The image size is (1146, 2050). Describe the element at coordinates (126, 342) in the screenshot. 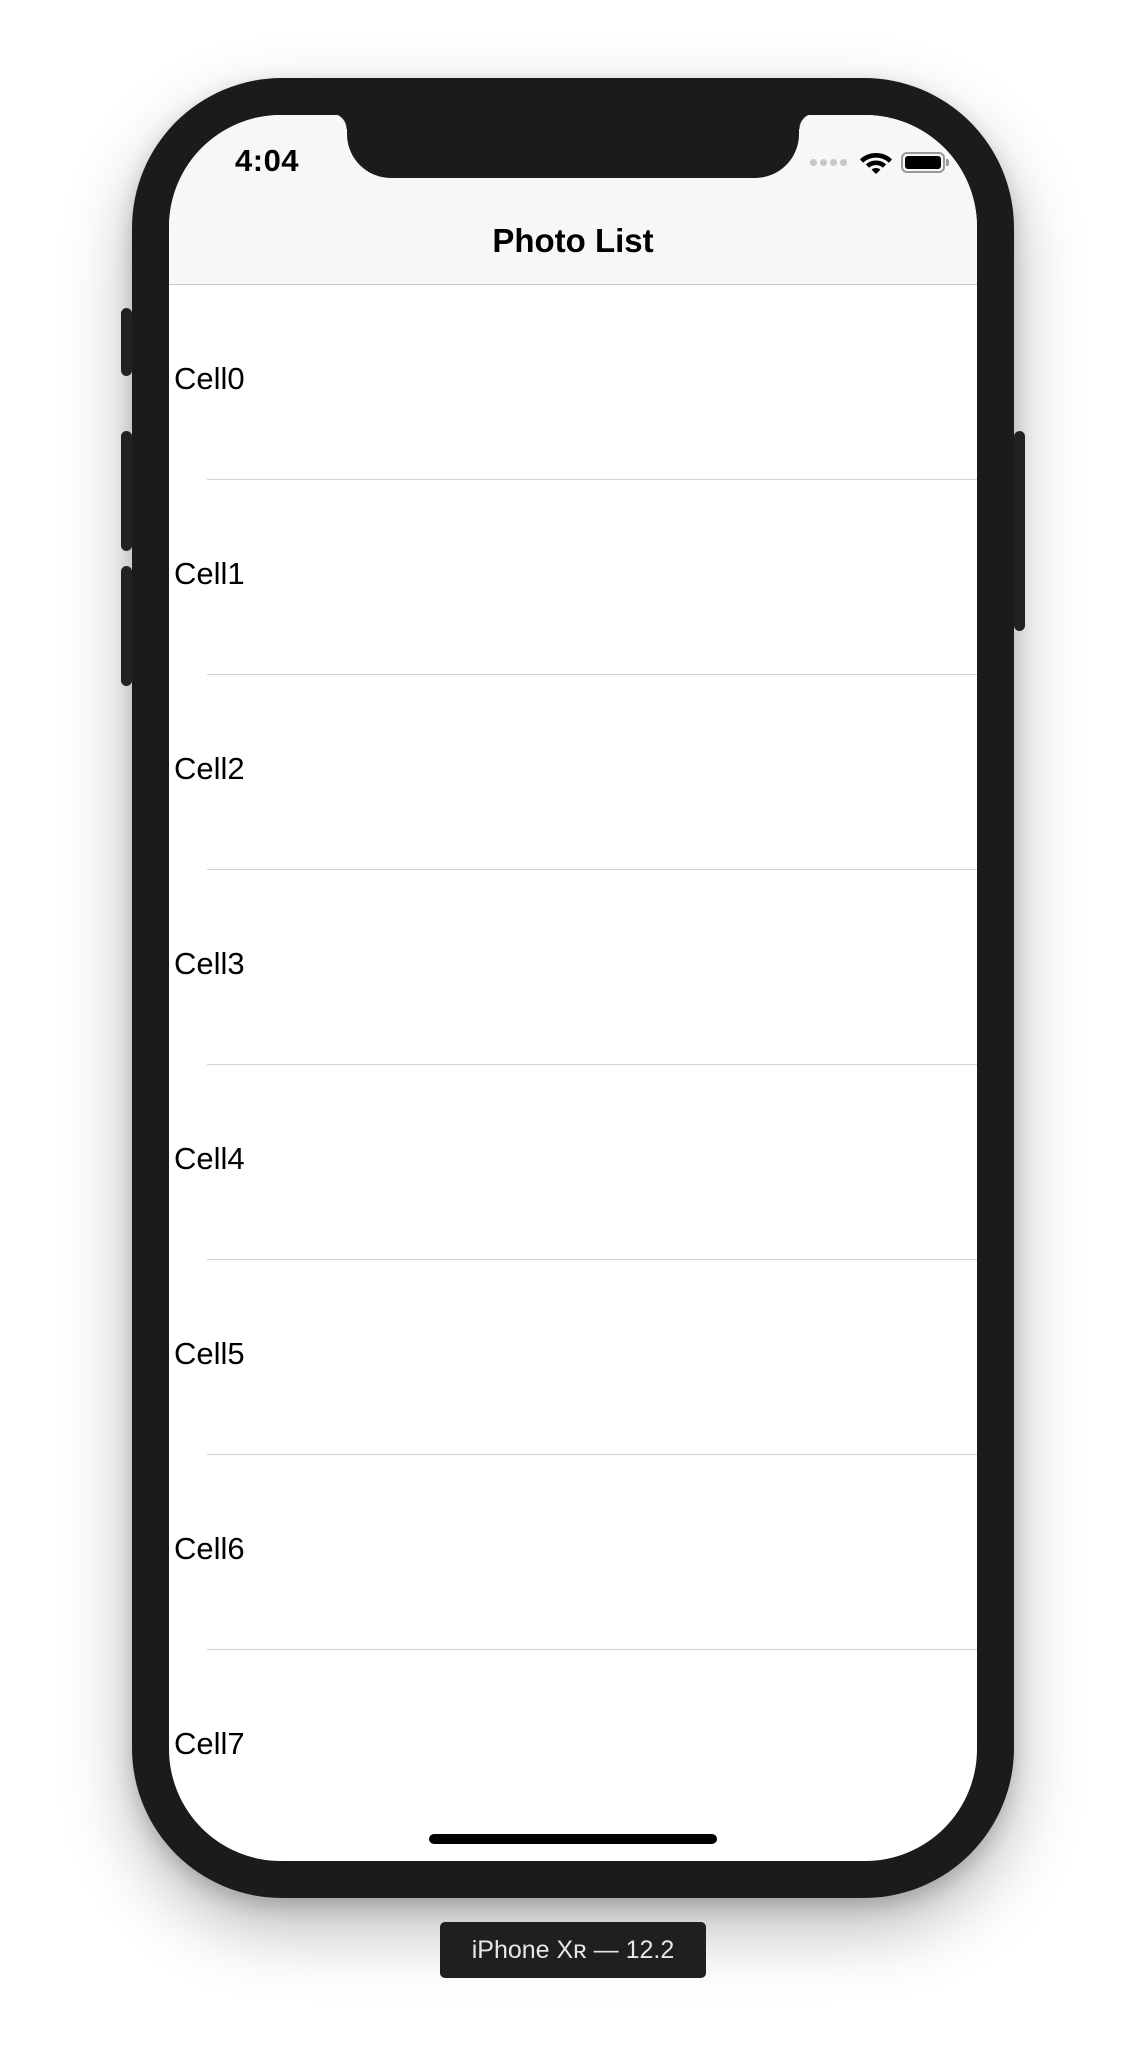

I see `mute-switch` at that location.